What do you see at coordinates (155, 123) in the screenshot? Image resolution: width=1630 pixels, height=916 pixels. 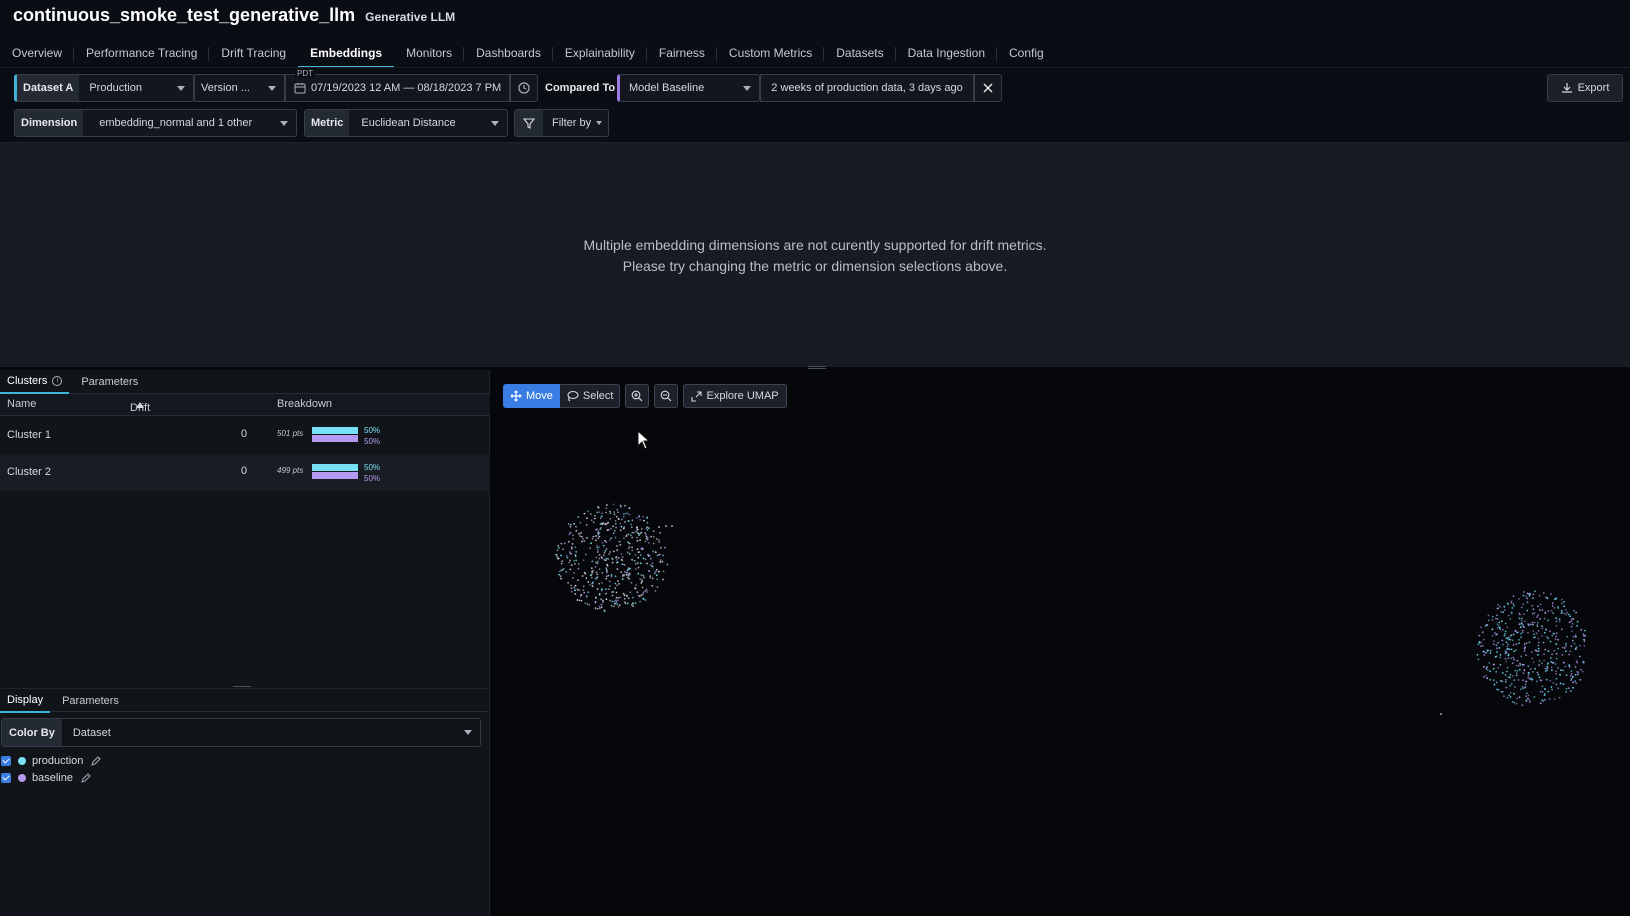 I see `dimension-select: Dimension embedding_normal and 1 other` at bounding box center [155, 123].